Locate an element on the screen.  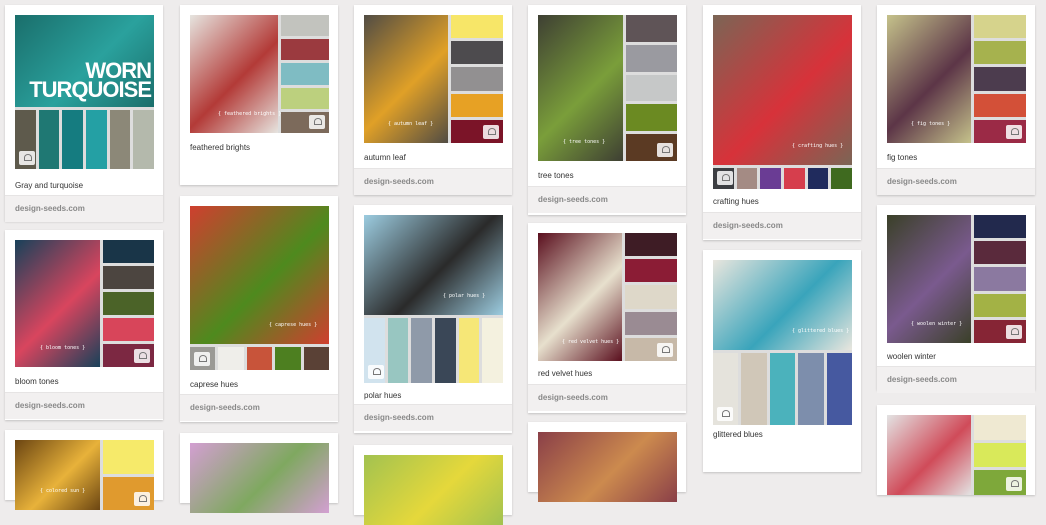
pin-caption: tree tones is located at coordinates (556, 175).